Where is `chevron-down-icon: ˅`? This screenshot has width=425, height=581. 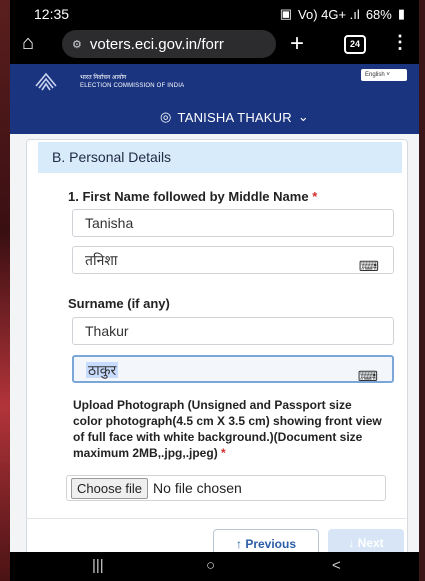
chevron-down-icon: ˅ is located at coordinates (388, 75).